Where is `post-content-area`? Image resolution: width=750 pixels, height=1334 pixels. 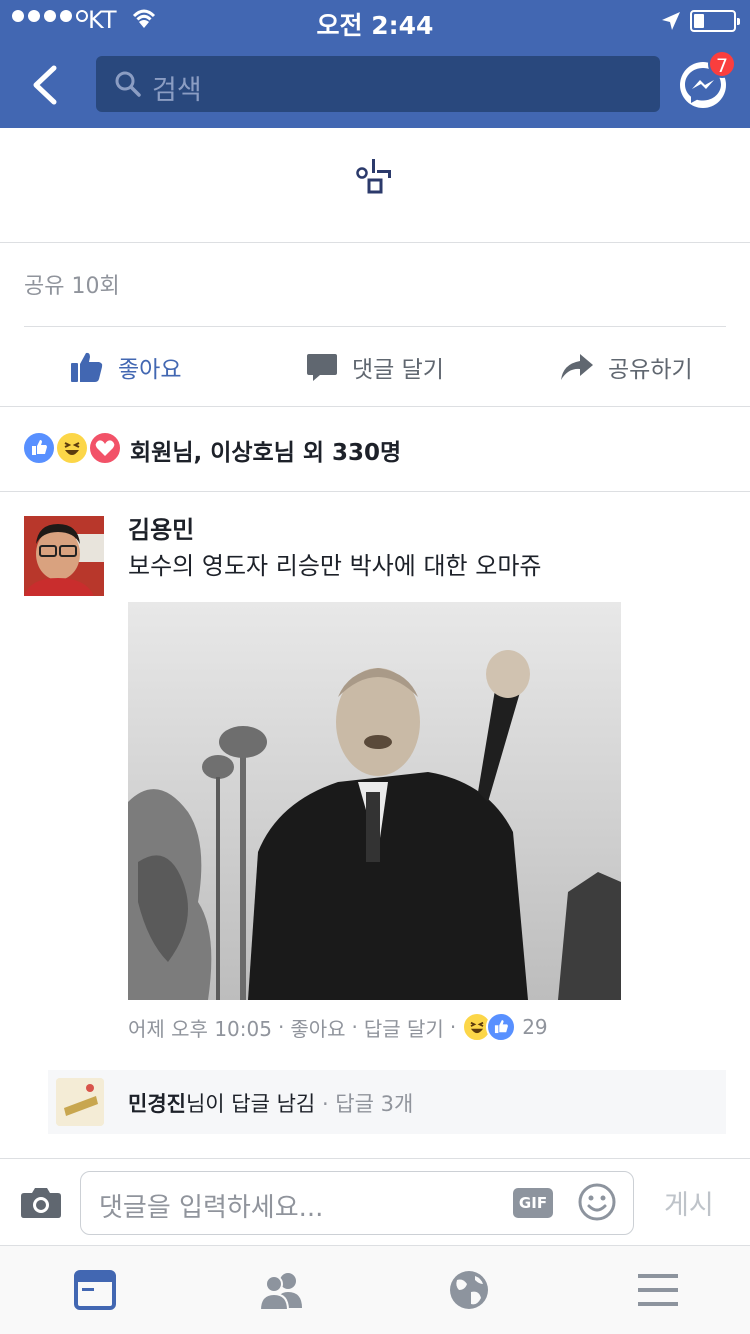 post-content-area is located at coordinates (375, 185).